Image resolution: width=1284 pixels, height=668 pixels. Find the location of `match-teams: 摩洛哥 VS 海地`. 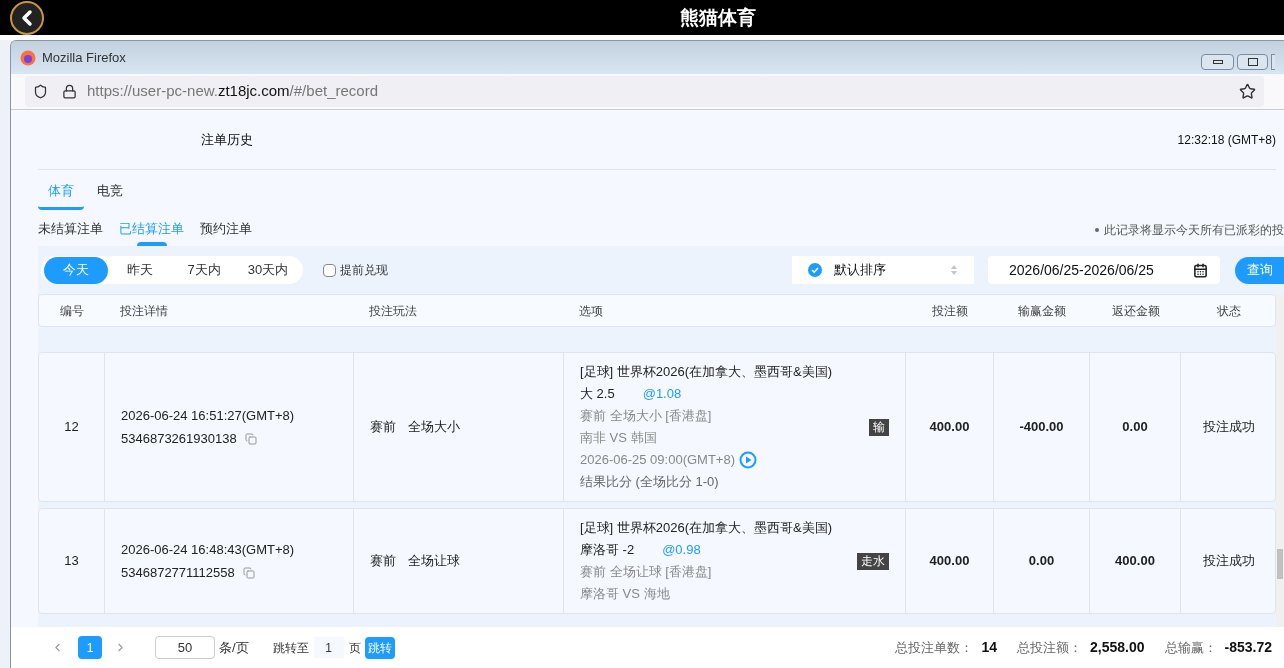

match-teams: 摩洛哥 VS 海地 is located at coordinates (625, 594).